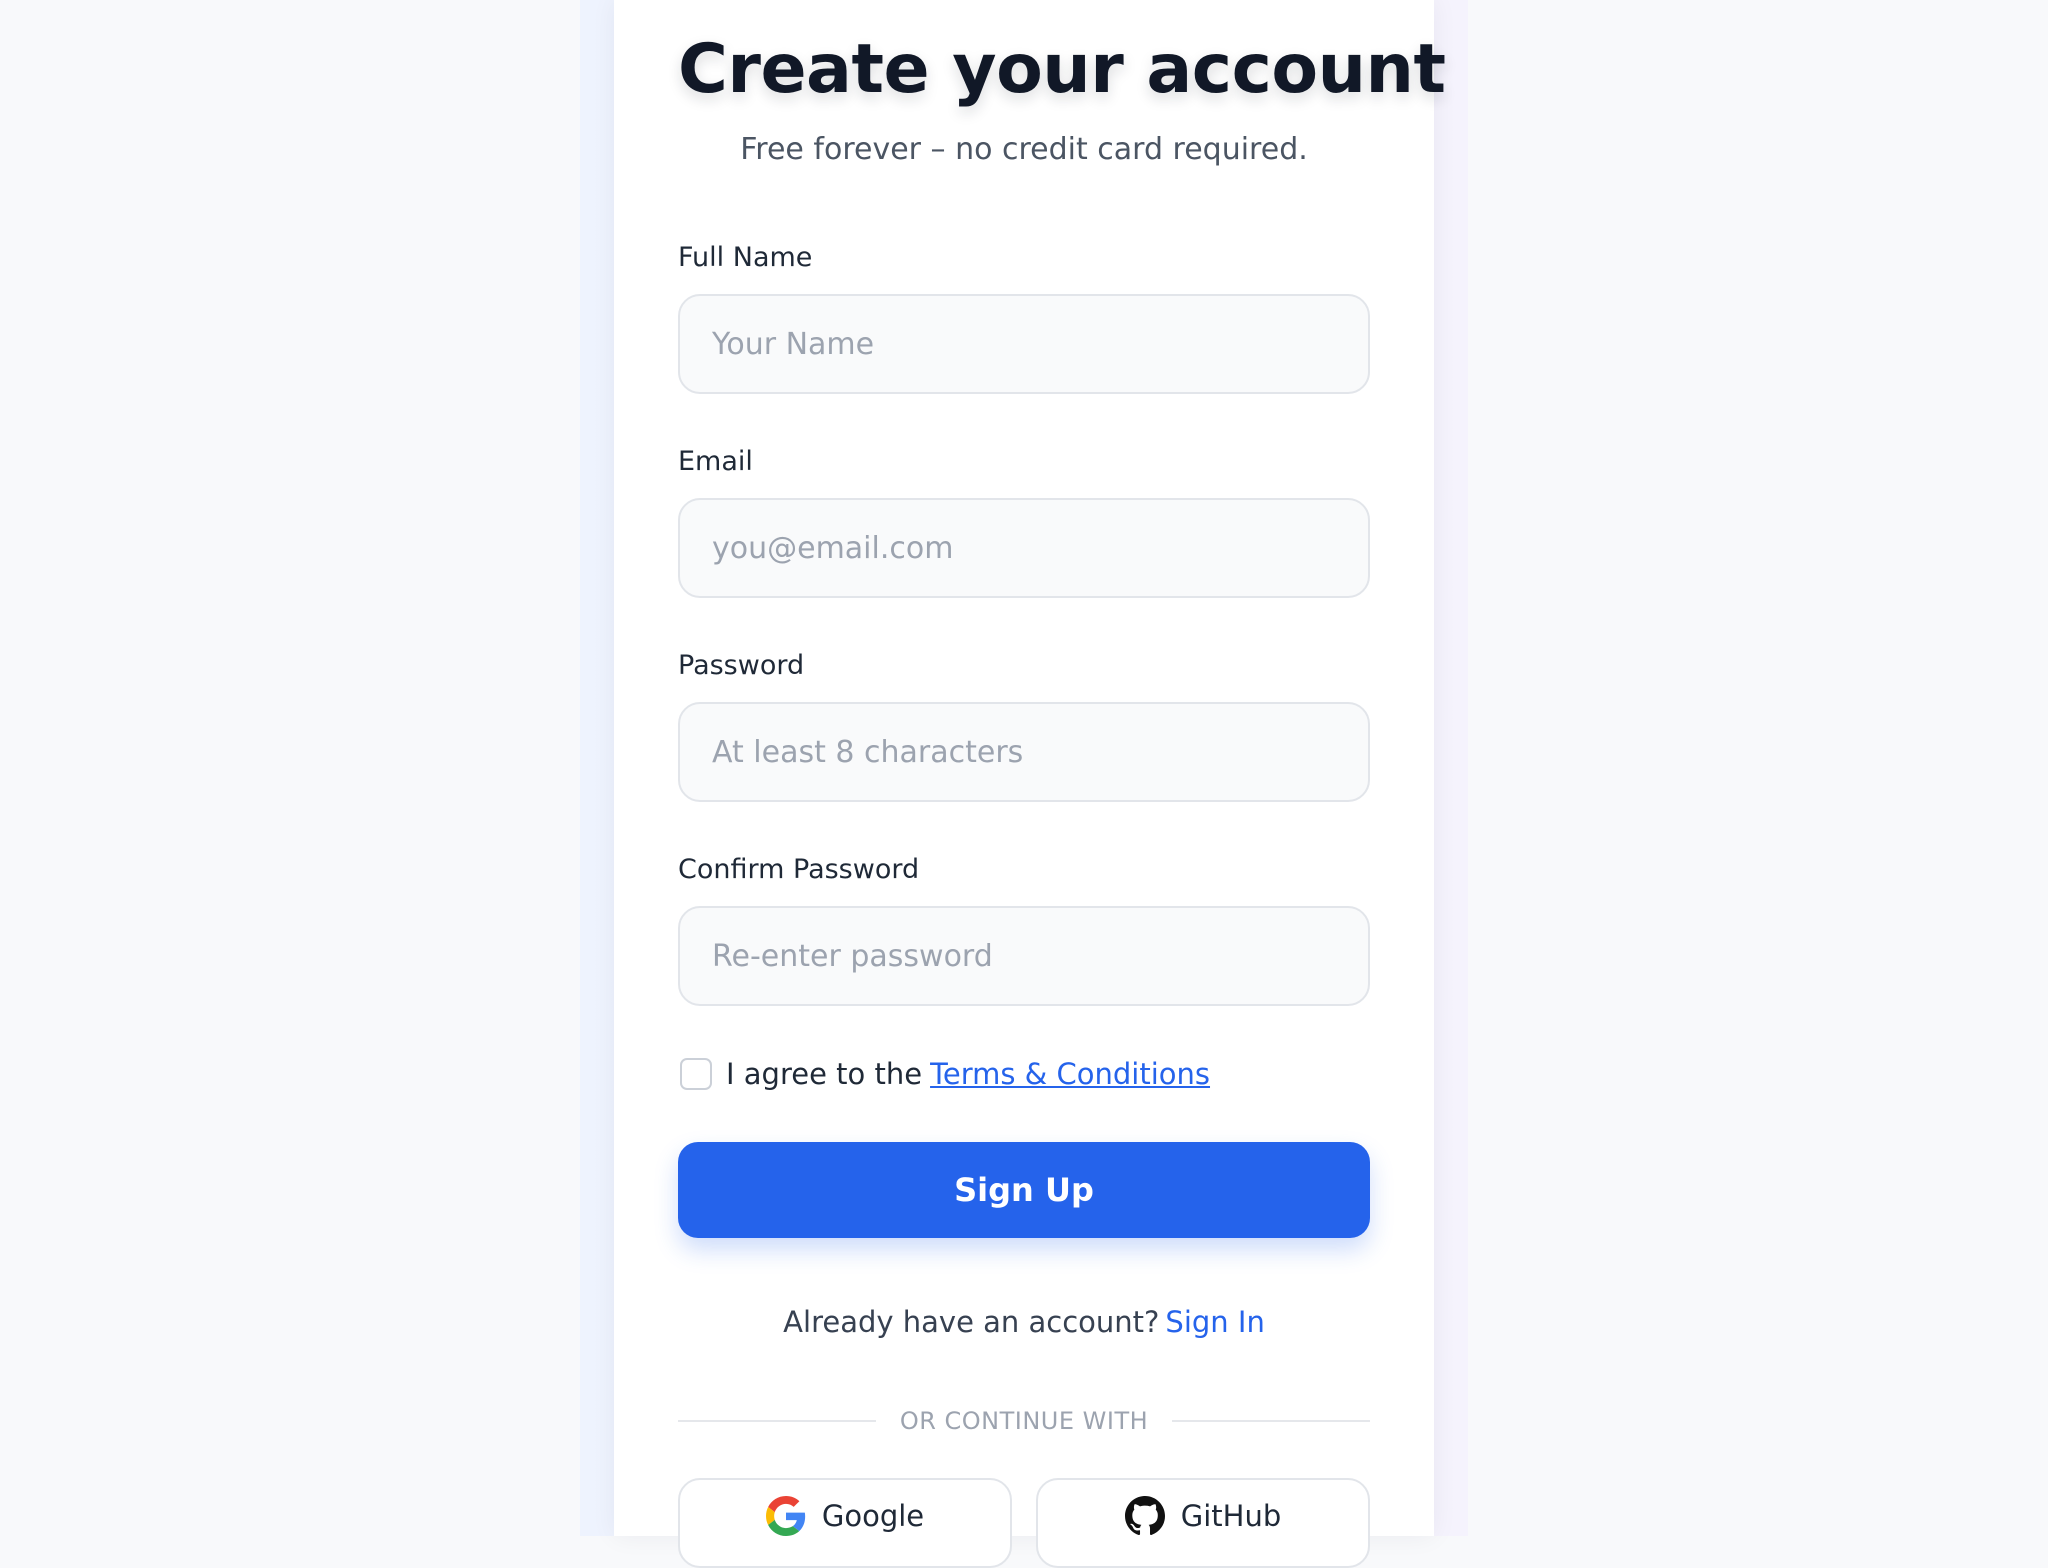  Describe the element at coordinates (873, 1516) in the screenshot. I see `google-button-label: Google` at that location.